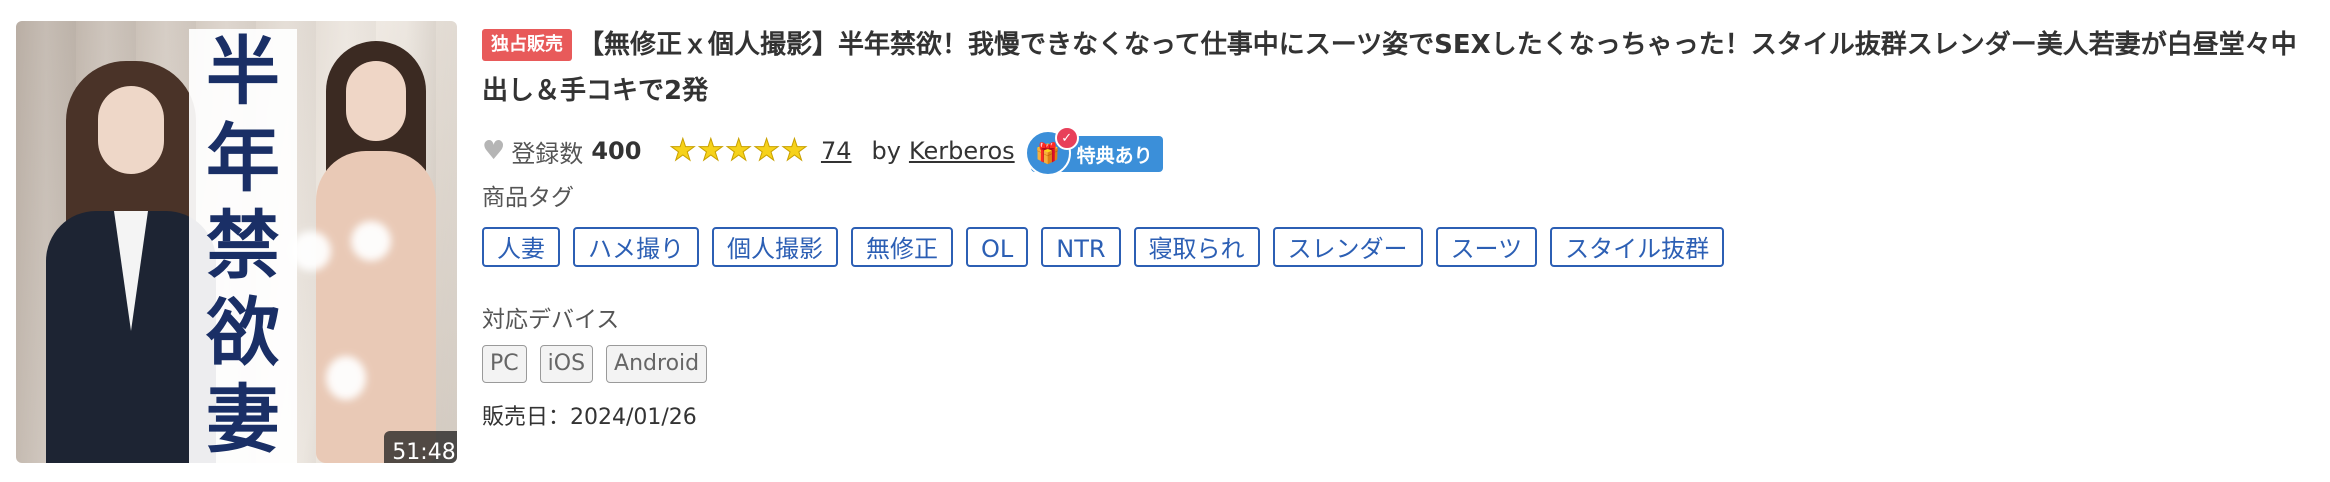 The height and width of the screenshot is (482, 2330). What do you see at coordinates (243, 159) in the screenshot?
I see `vertical-title-char: 年` at bounding box center [243, 159].